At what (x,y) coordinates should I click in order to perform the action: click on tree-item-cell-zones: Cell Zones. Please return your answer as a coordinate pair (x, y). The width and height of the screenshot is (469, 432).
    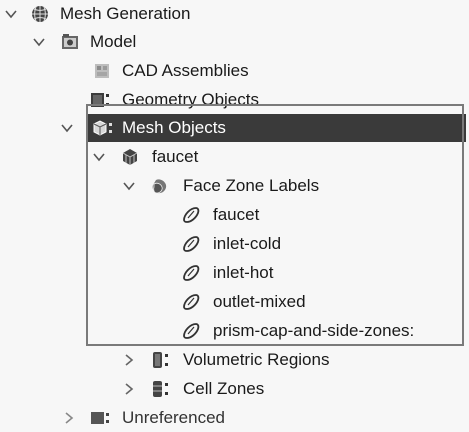
    Looking at the image, I should click on (234, 389).